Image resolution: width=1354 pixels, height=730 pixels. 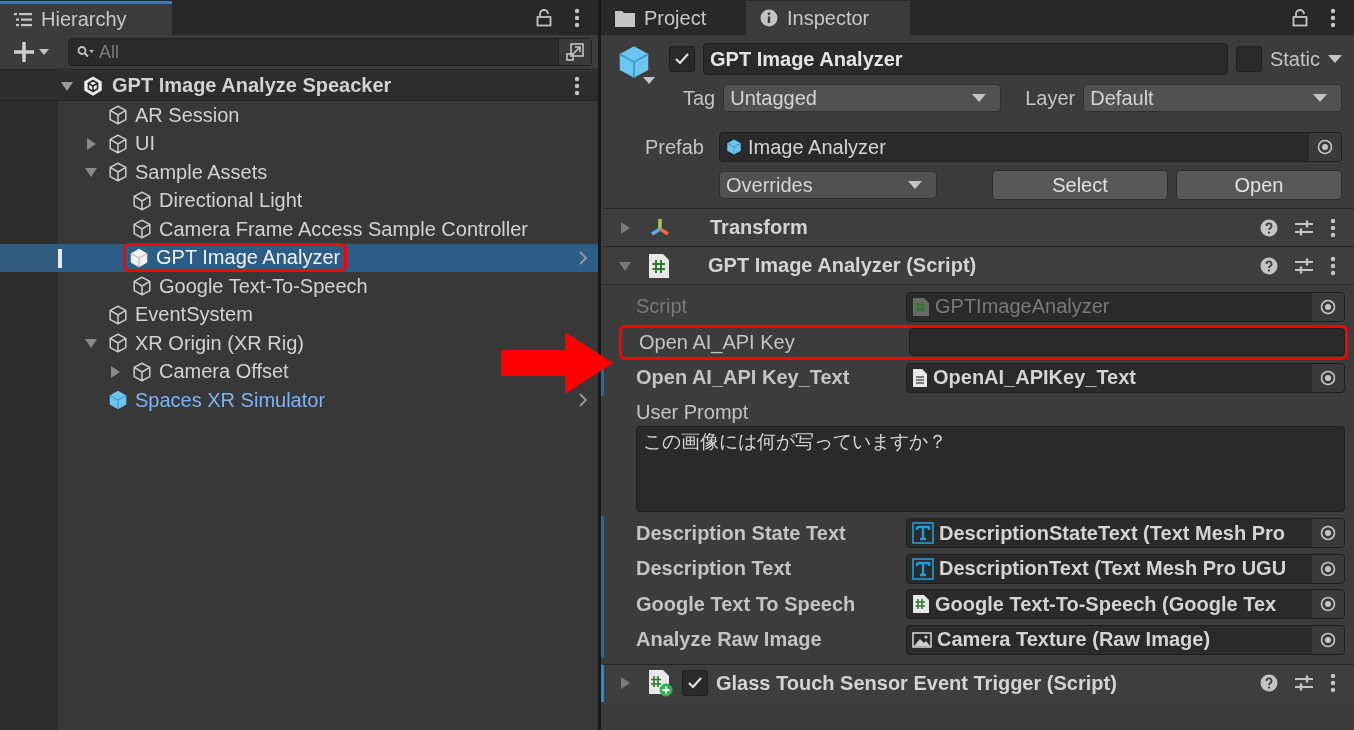 What do you see at coordinates (1125, 568) in the screenshot?
I see `object-field: DescriptionText (Text Mesh Pro UGU` at bounding box center [1125, 568].